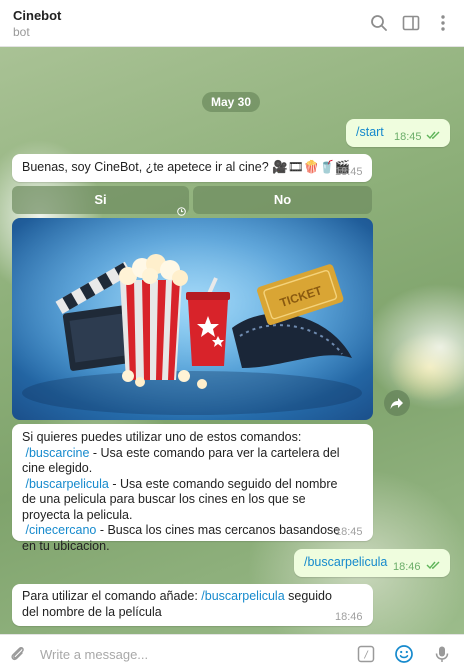 This screenshot has width=464, height=672. I want to click on message-outgoing: /buscarpelicula 18:46, so click(372, 563).